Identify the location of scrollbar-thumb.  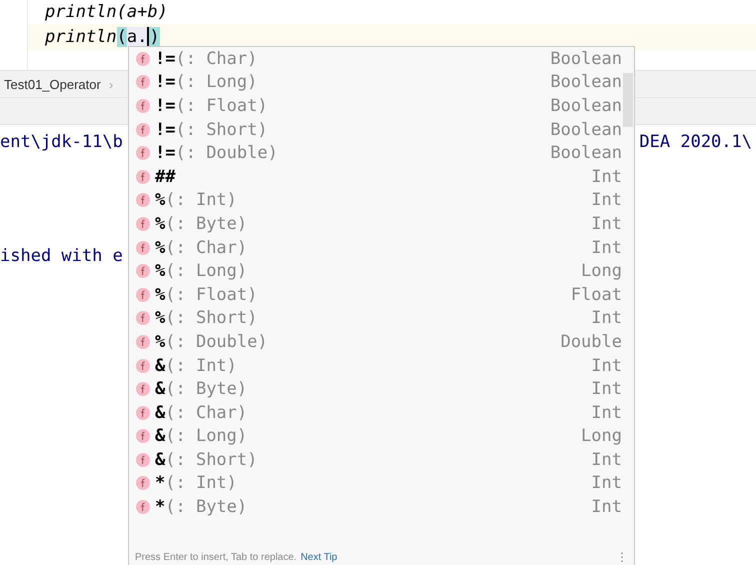
(628, 100).